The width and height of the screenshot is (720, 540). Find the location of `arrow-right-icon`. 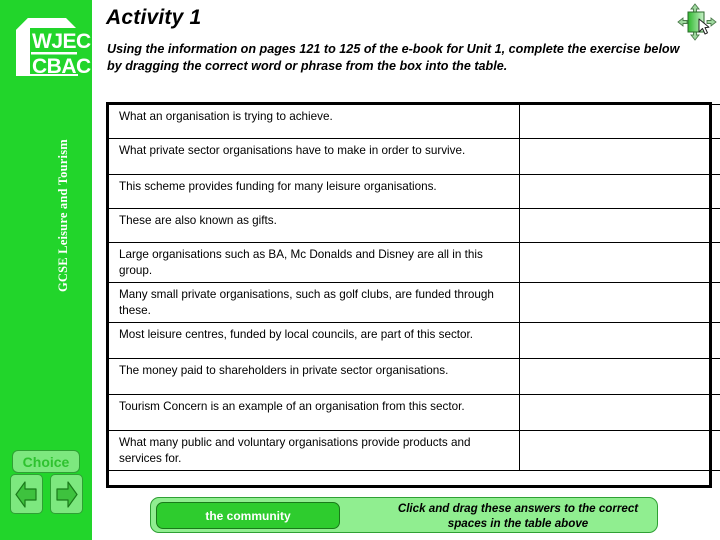

arrow-right-icon is located at coordinates (67, 494).